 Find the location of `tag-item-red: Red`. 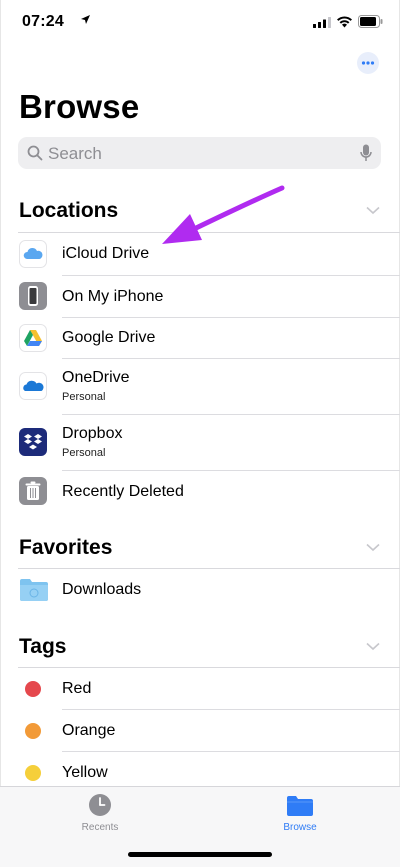

tag-item-red: Red is located at coordinates (200, 688).